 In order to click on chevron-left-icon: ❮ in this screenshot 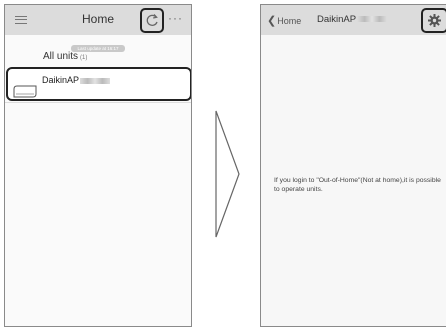, I will do `click(272, 21)`.